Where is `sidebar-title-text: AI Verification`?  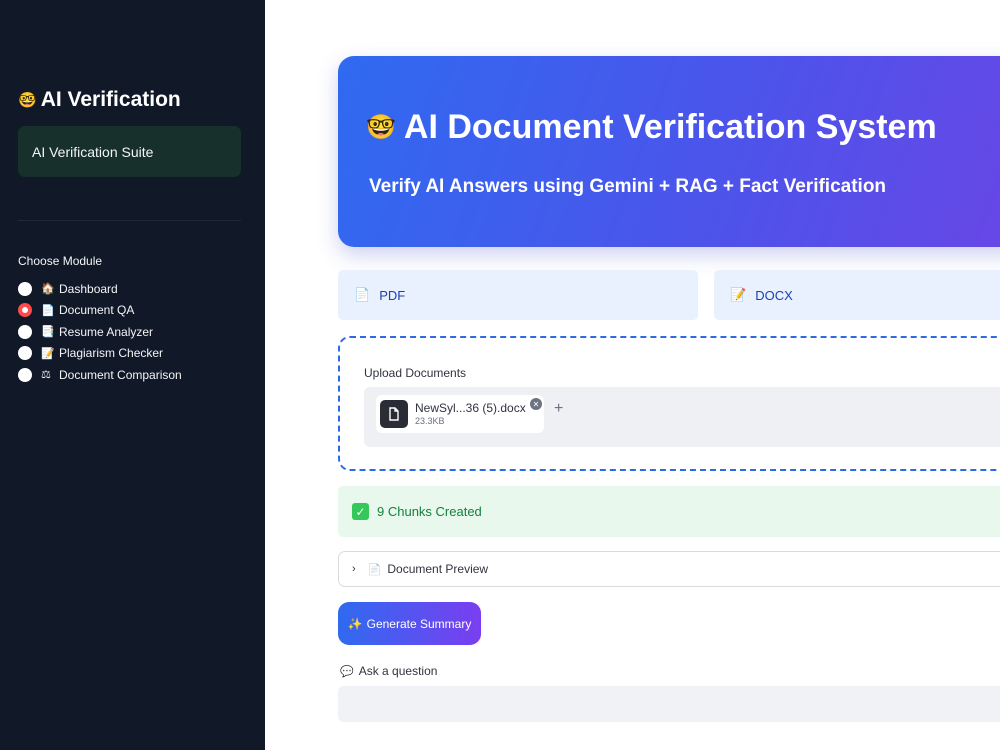 sidebar-title-text: AI Verification is located at coordinates (110, 99).